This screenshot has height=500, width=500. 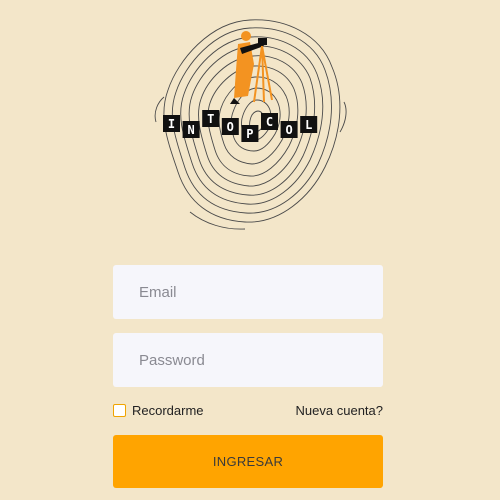 What do you see at coordinates (249, 134) in the screenshot?
I see `logo-letter: P` at bounding box center [249, 134].